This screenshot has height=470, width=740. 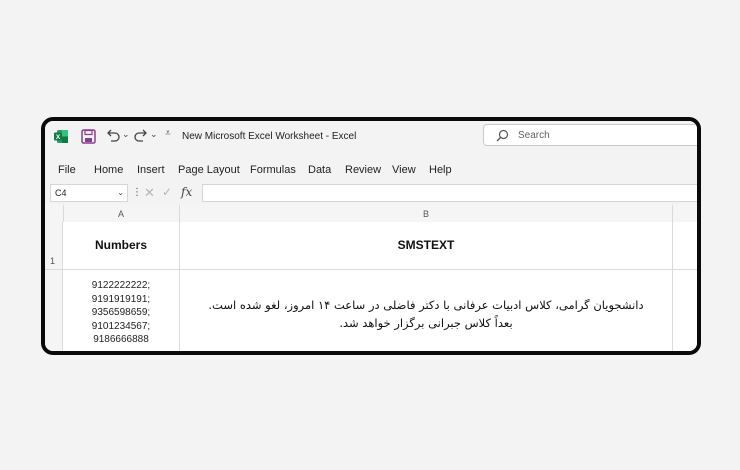 What do you see at coordinates (89, 193) in the screenshot?
I see `name-box: C4 ⌄` at bounding box center [89, 193].